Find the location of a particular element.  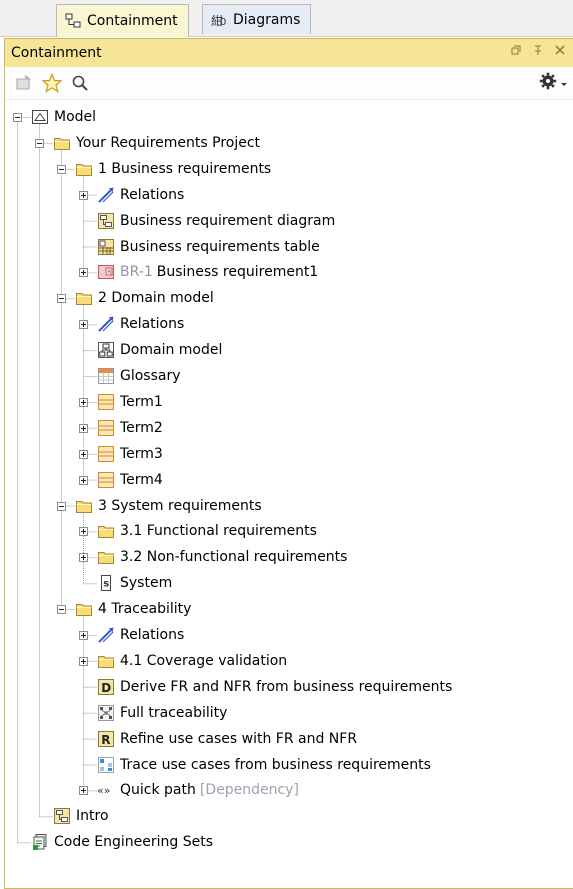

pin-icon is located at coordinates (538, 51).